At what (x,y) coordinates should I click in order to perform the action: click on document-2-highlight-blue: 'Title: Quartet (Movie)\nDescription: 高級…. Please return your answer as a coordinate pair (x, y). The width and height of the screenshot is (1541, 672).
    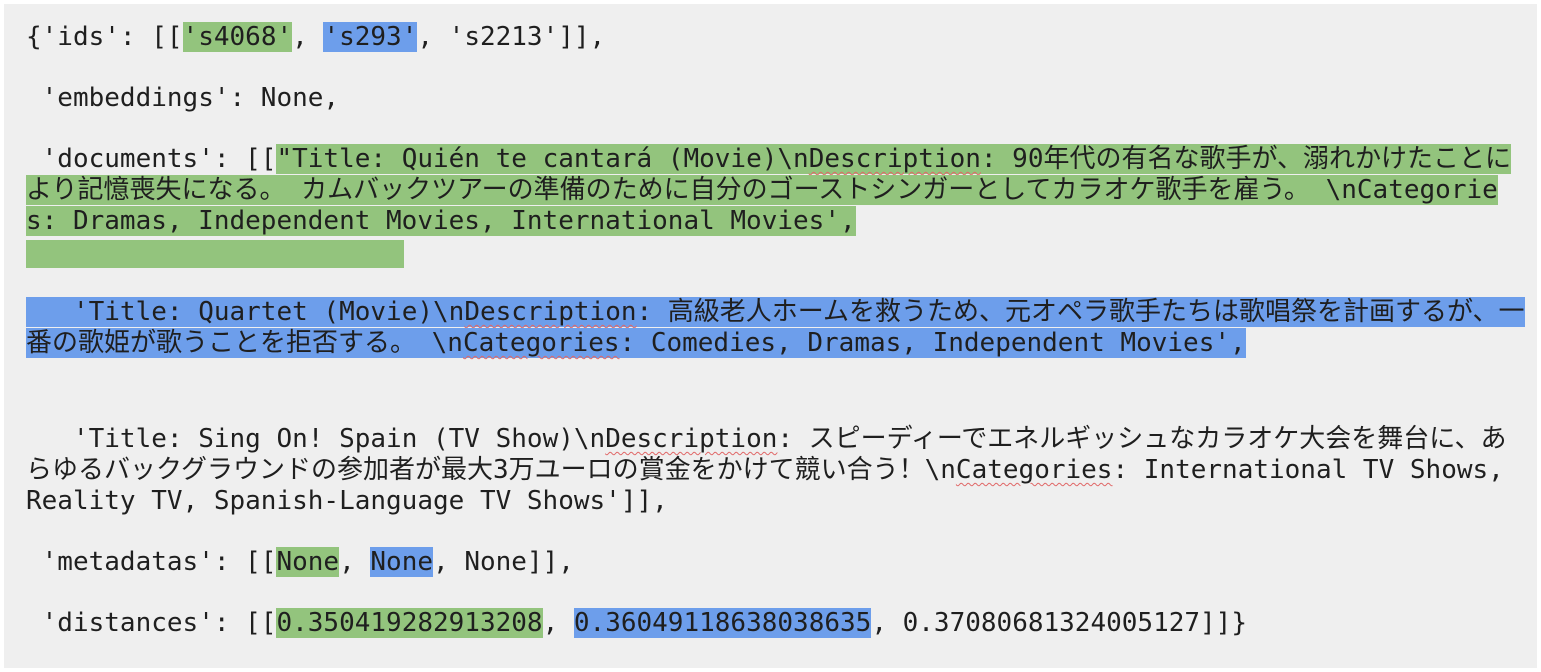
    Looking at the image, I should click on (775, 327).